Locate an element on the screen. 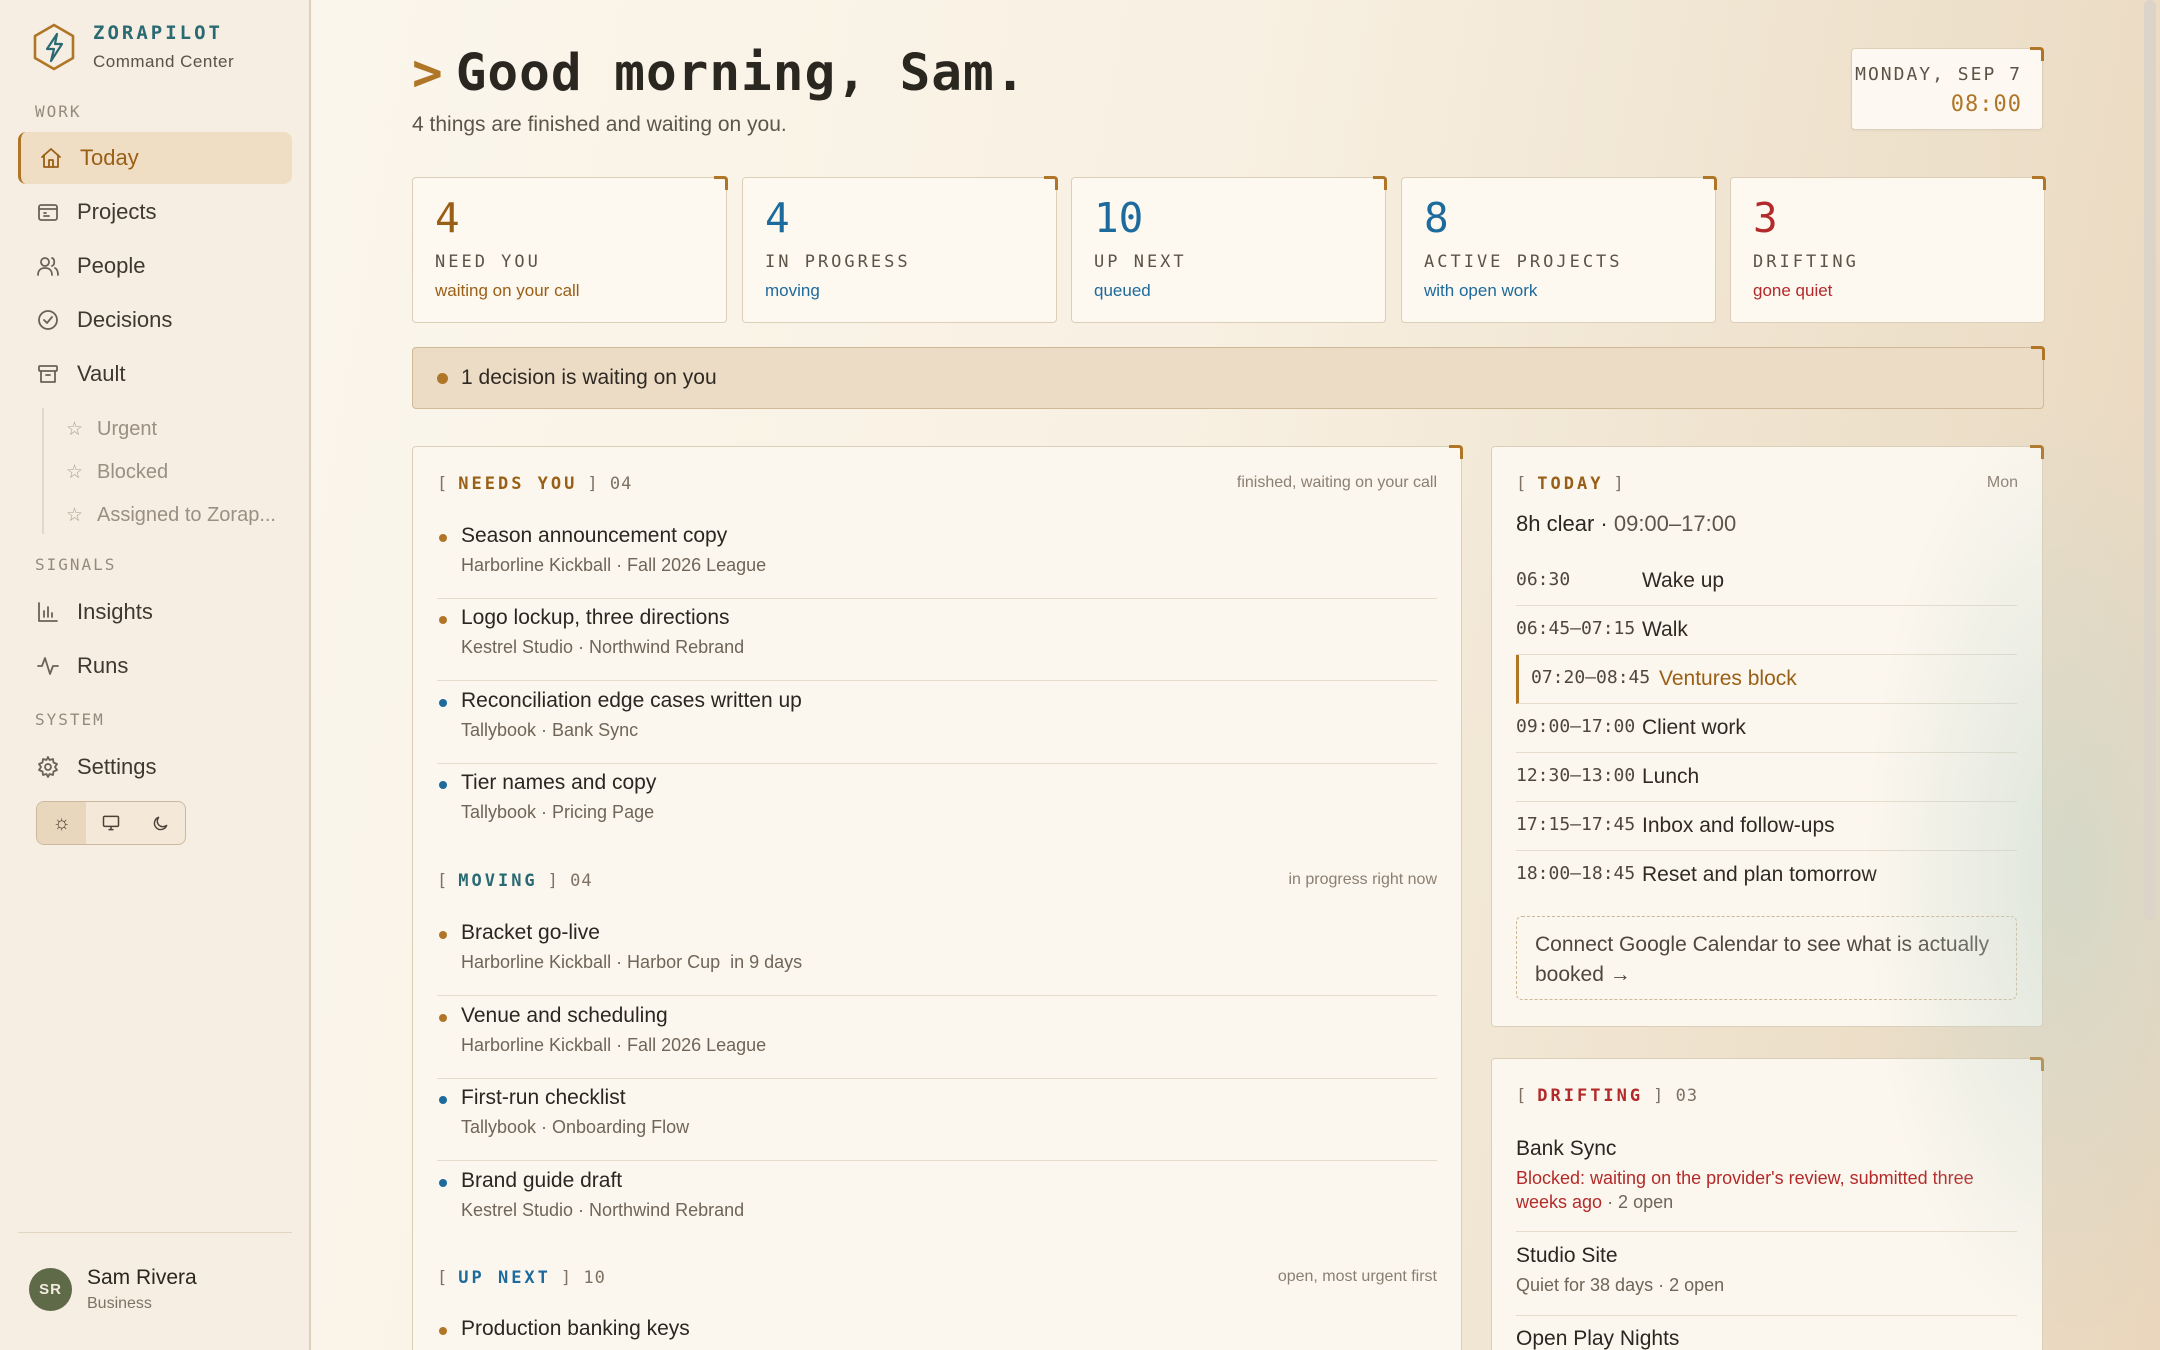  schedule-row: 09:00–17:00 Client work is located at coordinates (1766, 728).